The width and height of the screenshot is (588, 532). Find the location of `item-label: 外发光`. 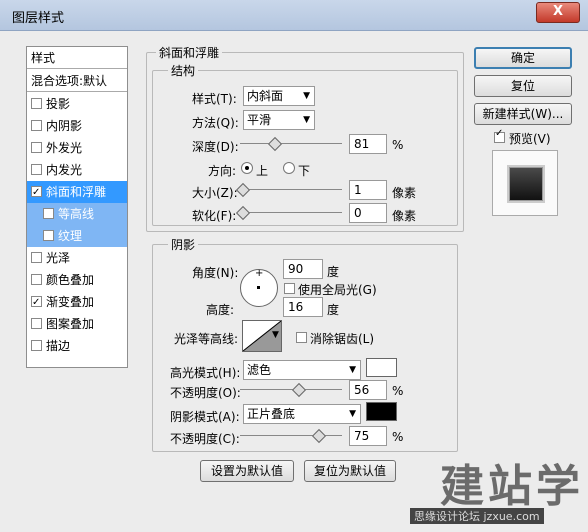

item-label: 外发光 is located at coordinates (64, 148).